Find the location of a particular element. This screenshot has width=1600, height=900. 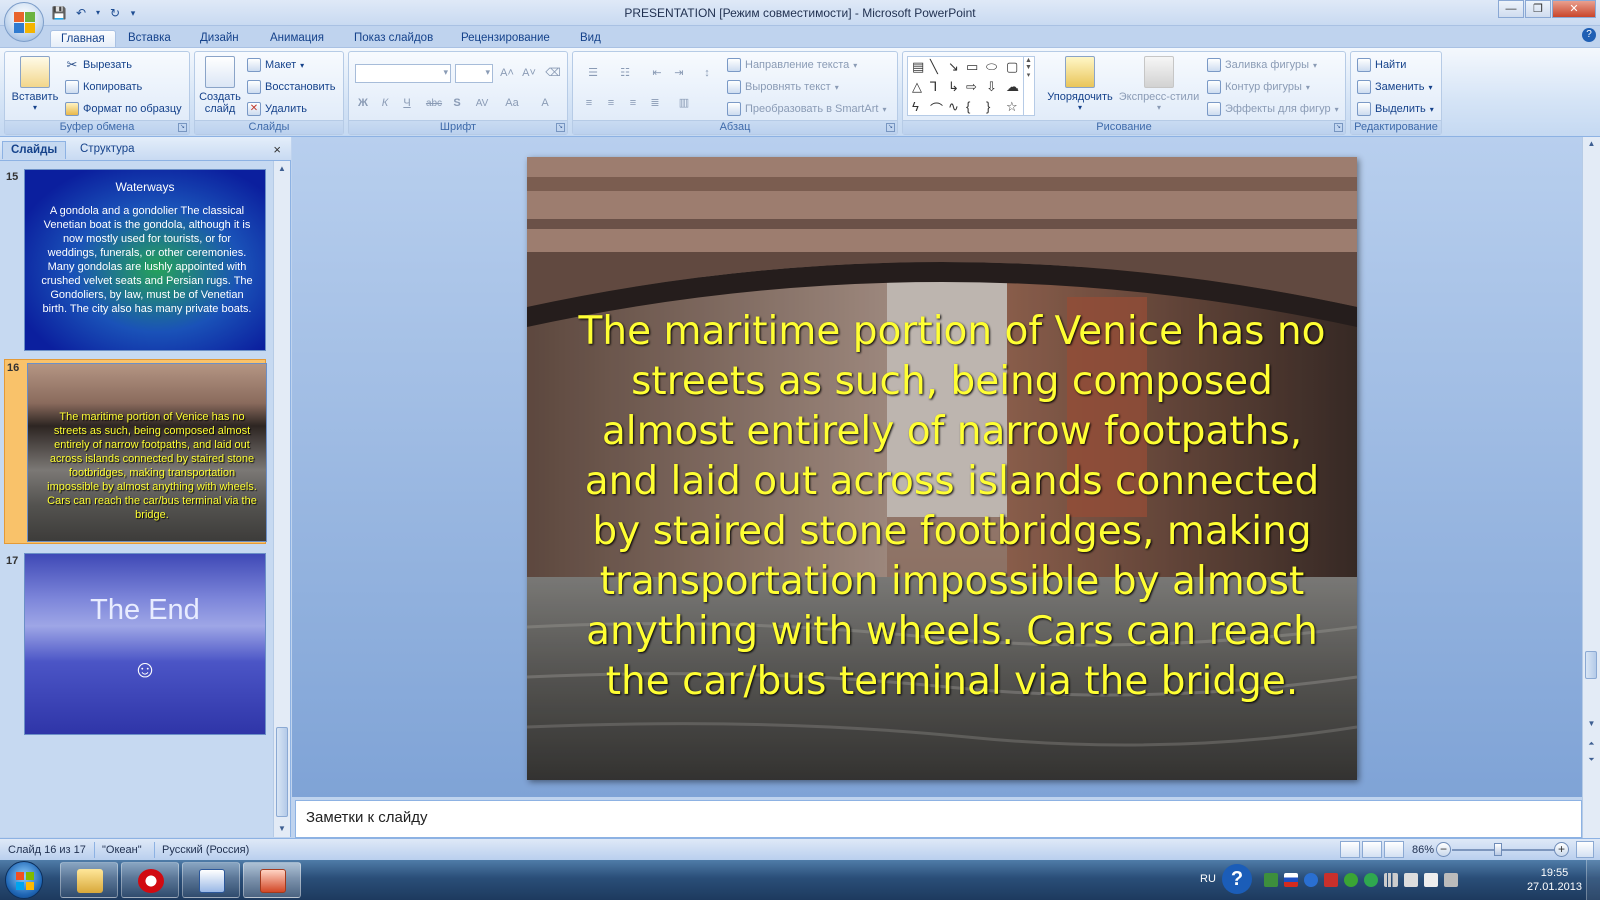

right-brace-shape-icon: } is located at coordinates (988, 106).